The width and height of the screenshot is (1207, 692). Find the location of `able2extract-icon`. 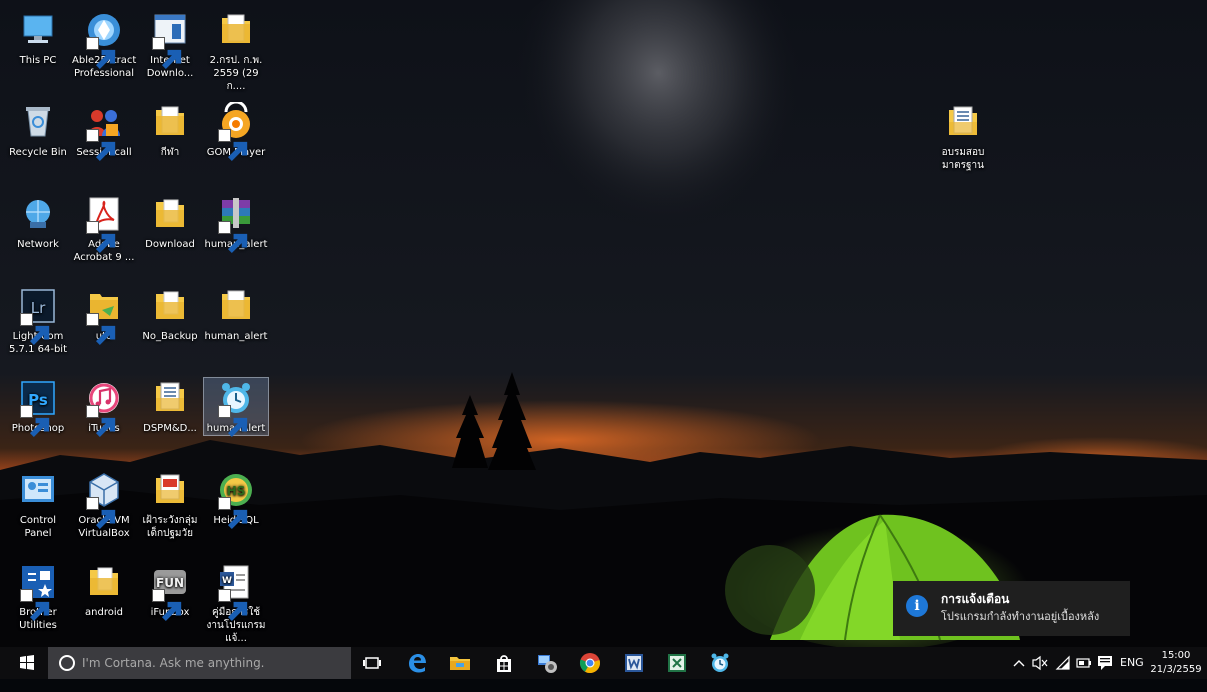

able2extract-icon is located at coordinates (104, 40).